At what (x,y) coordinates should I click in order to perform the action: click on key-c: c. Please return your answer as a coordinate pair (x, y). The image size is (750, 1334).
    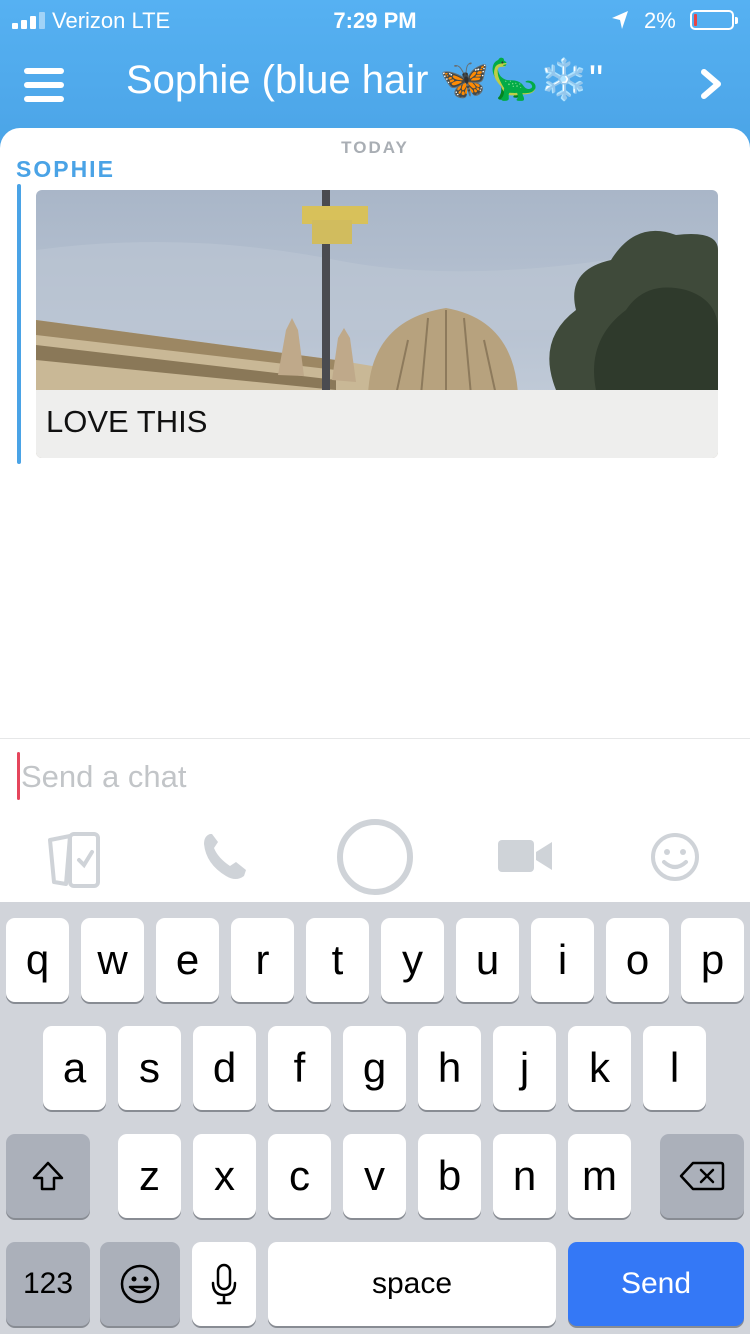
    Looking at the image, I should click on (299, 1176).